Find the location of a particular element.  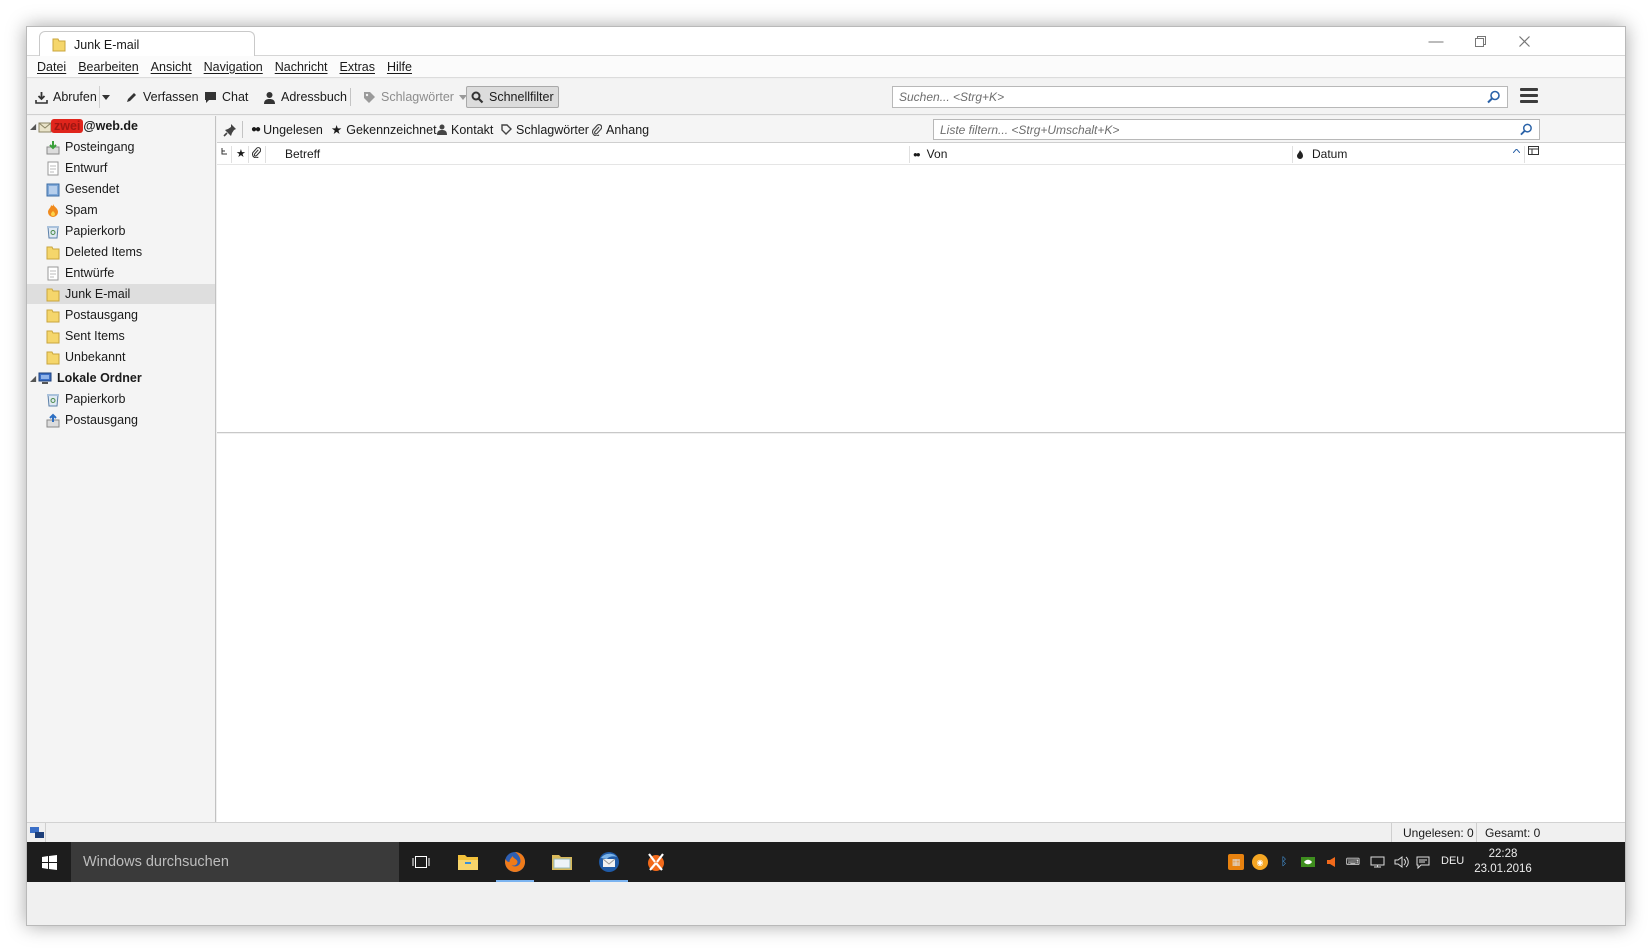

account-lokale-ordner: ◢ Lokale Ordner is located at coordinates (121, 378).